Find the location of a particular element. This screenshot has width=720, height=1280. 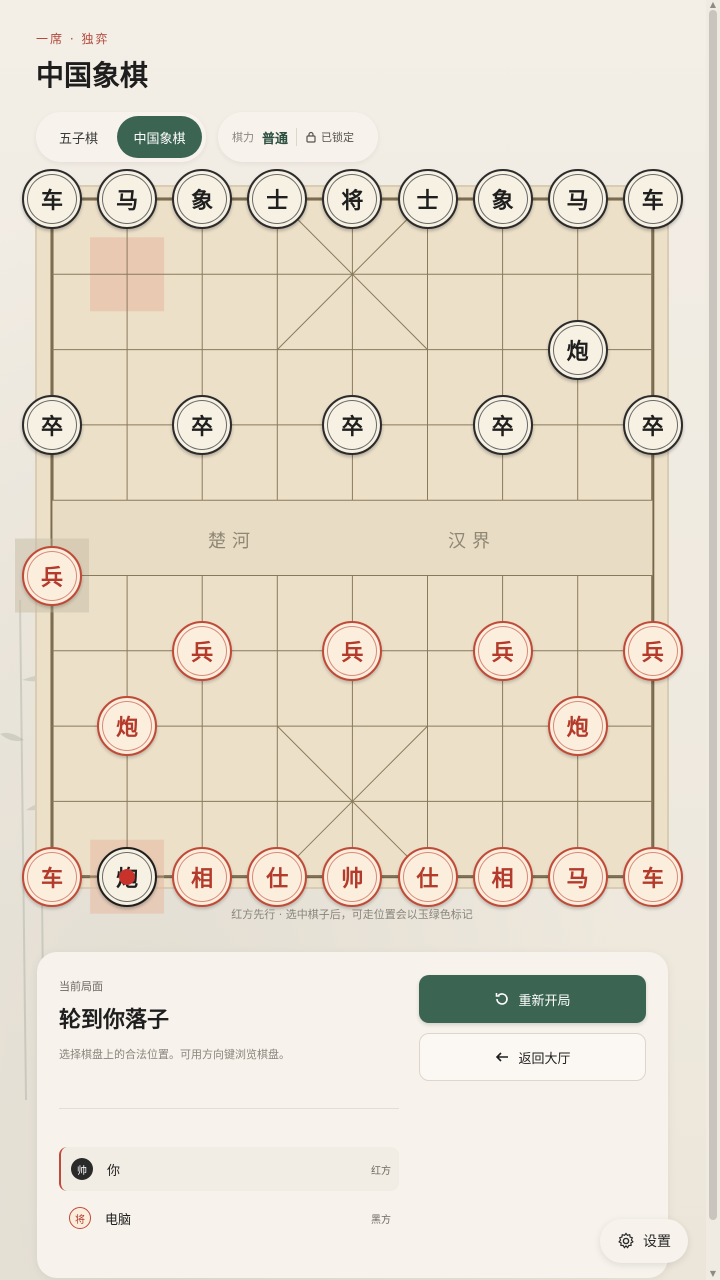

player-row-you: 帅 你 红方 is located at coordinates (229, 1169).